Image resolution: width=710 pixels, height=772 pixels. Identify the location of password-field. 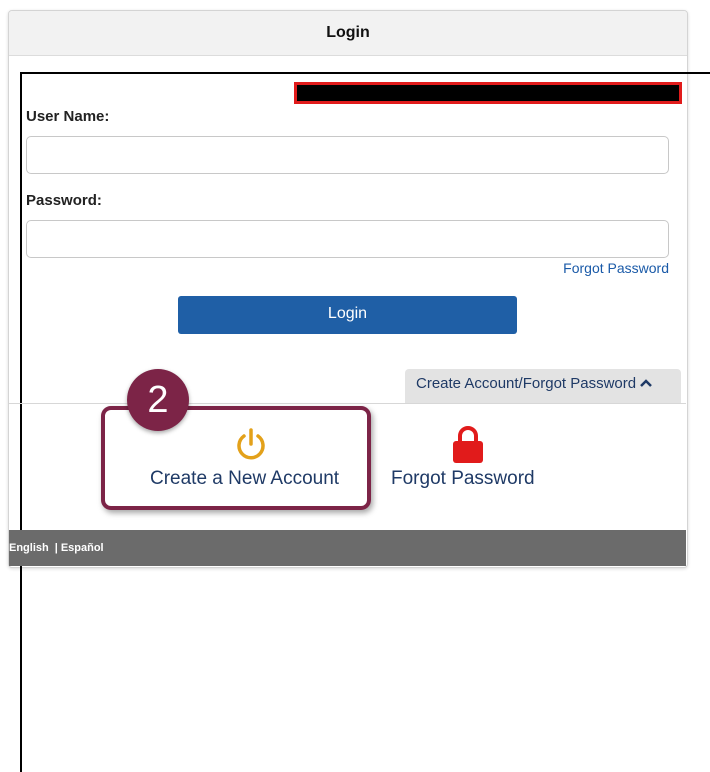
(347, 239).